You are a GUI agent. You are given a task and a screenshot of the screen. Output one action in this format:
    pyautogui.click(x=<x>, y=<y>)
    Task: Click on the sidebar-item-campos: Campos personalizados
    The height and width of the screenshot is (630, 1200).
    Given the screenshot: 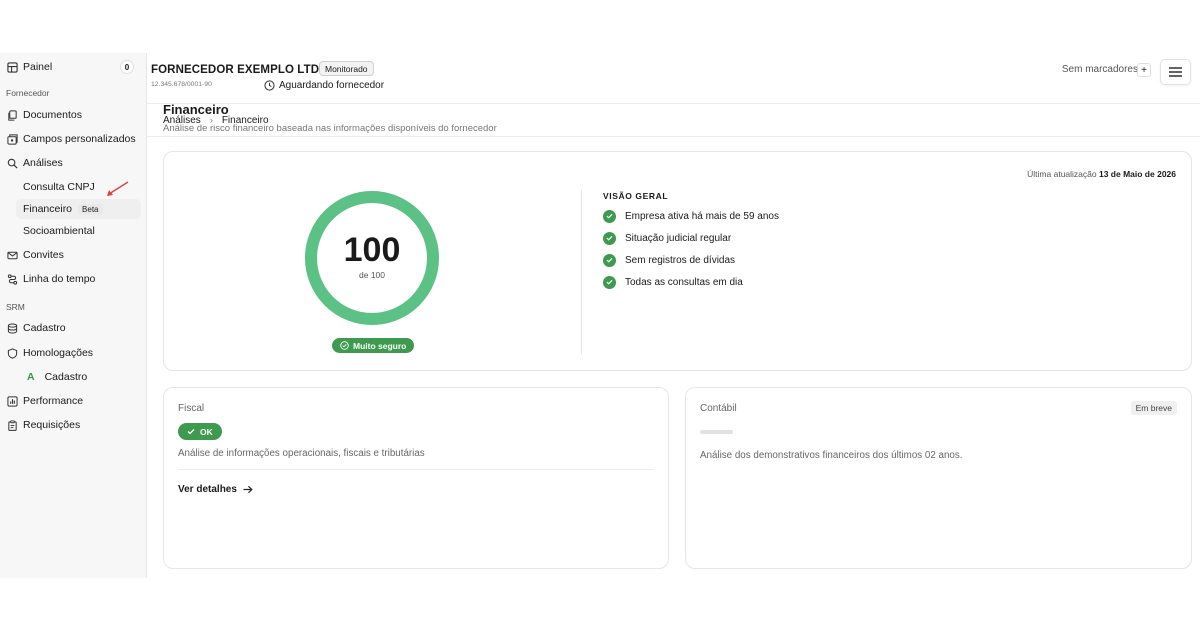 What is the action you would take?
    pyautogui.click(x=73, y=139)
    